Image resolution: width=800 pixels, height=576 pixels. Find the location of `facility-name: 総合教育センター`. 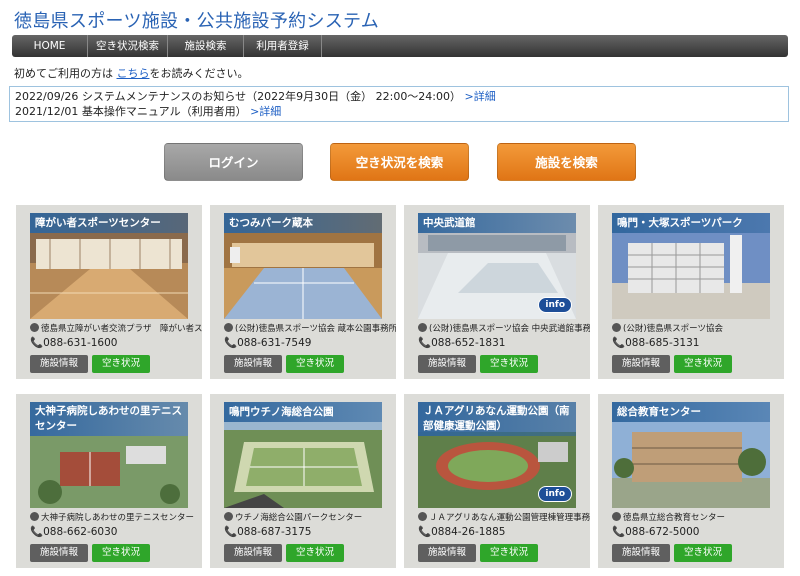

facility-name: 総合教育センター is located at coordinates (691, 412).